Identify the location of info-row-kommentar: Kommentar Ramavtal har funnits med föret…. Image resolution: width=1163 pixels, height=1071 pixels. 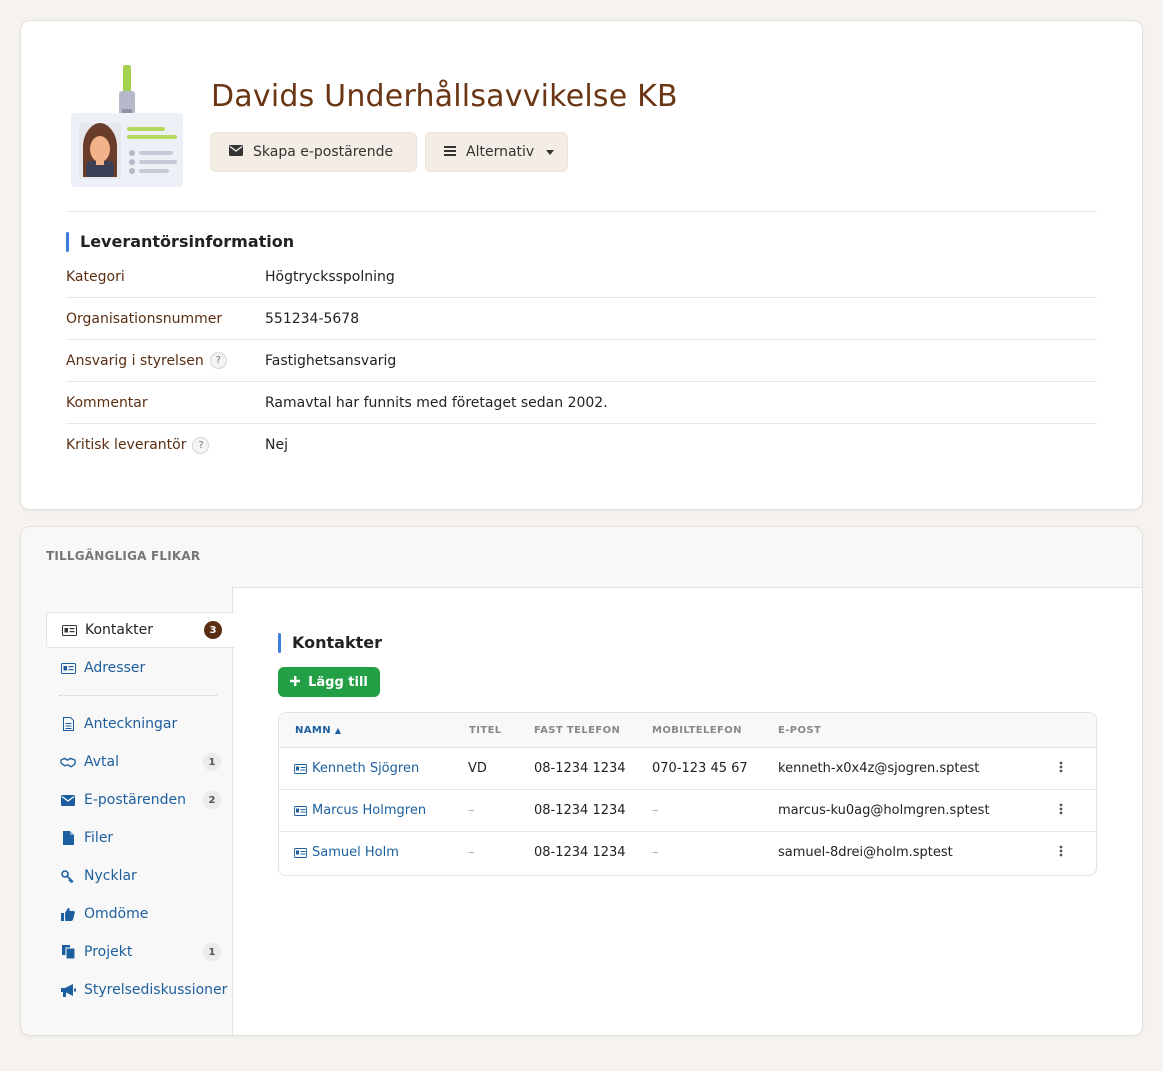
(581, 403).